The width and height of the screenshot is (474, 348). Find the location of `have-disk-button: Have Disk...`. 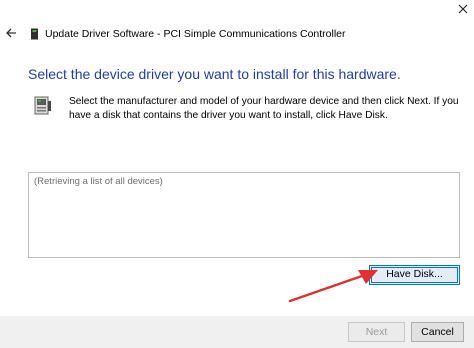

have-disk-button: Have Disk... is located at coordinates (414, 275).